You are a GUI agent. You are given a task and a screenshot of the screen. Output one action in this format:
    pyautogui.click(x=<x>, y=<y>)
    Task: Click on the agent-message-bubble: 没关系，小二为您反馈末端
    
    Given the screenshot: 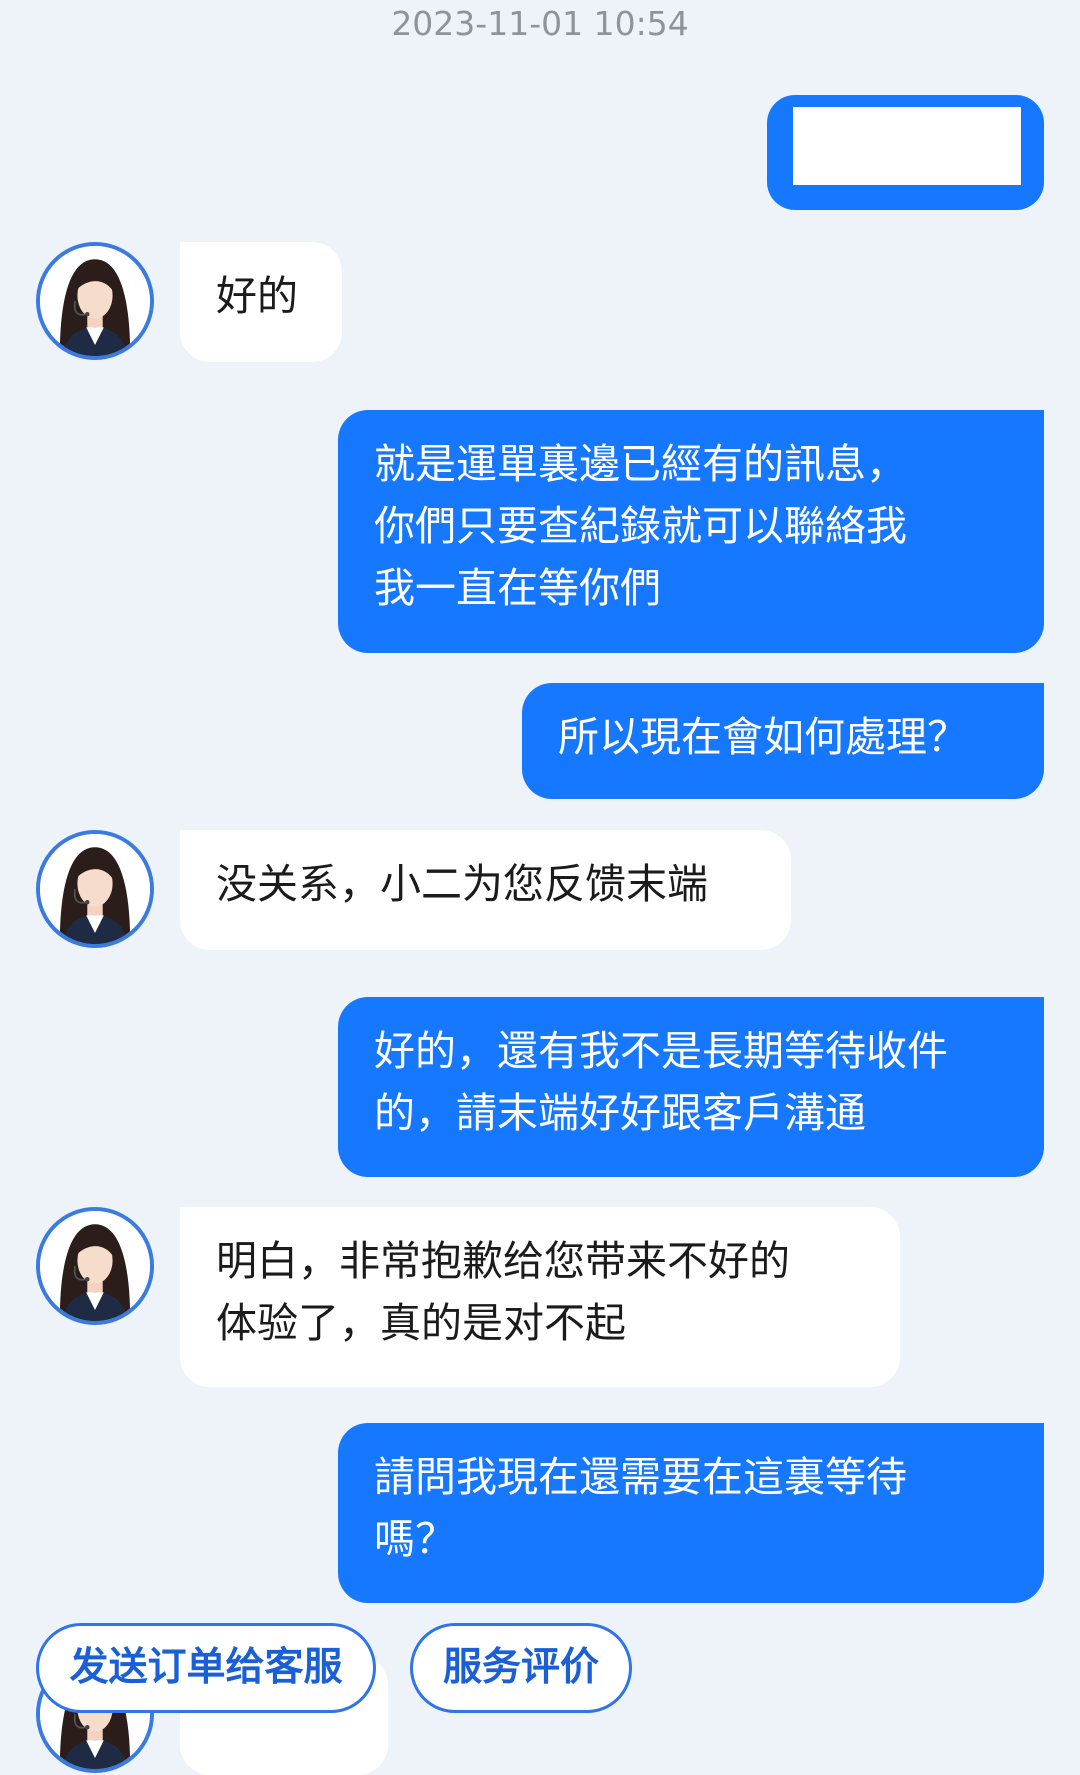 What is the action you would take?
    pyautogui.click(x=485, y=890)
    